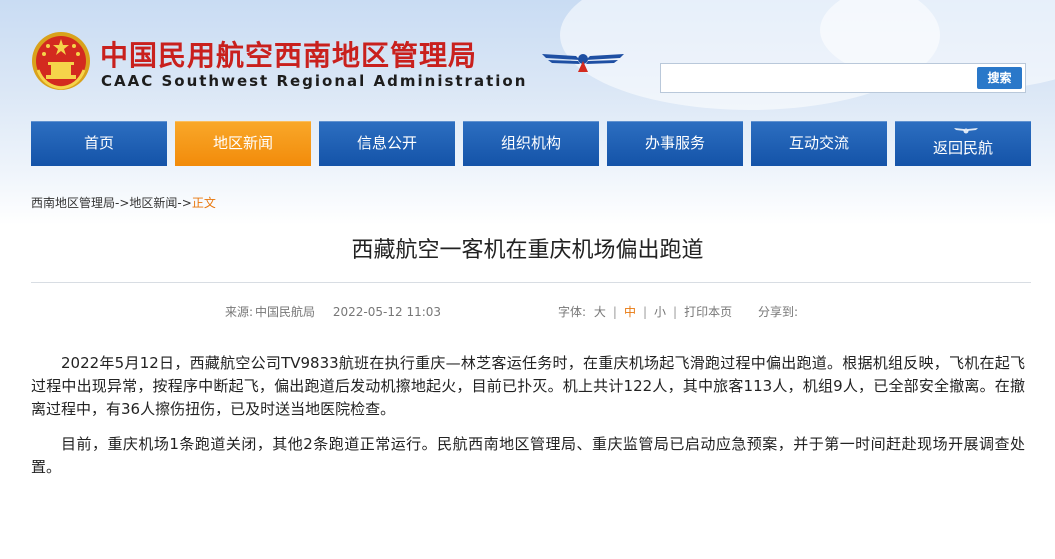 The width and height of the screenshot is (1055, 559). What do you see at coordinates (816, 78) in the screenshot?
I see `search-input` at bounding box center [816, 78].